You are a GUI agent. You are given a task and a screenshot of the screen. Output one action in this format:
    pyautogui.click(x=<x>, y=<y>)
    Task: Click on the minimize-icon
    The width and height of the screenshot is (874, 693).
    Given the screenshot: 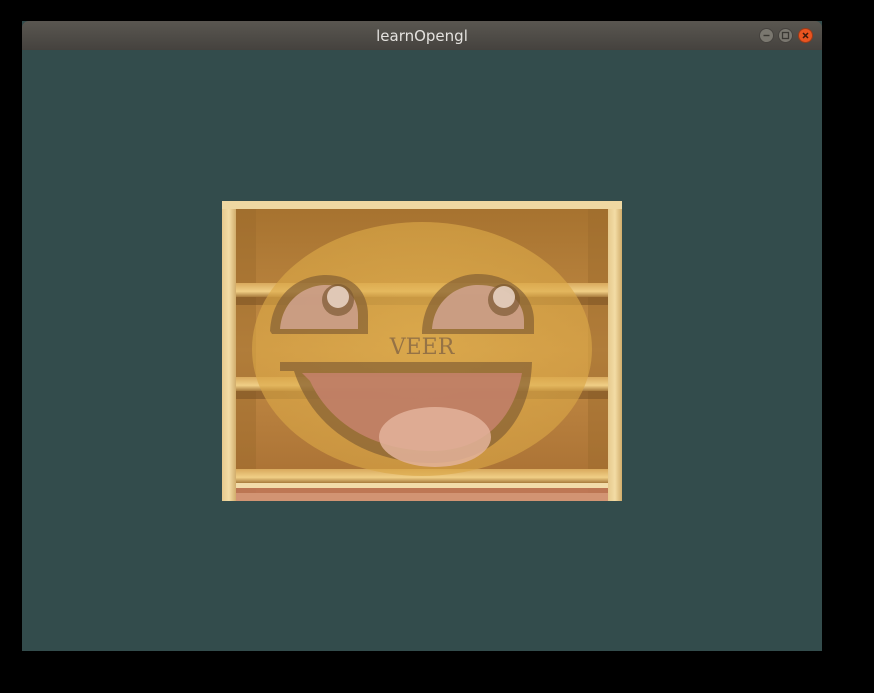 What is the action you would take?
    pyautogui.click(x=766, y=35)
    